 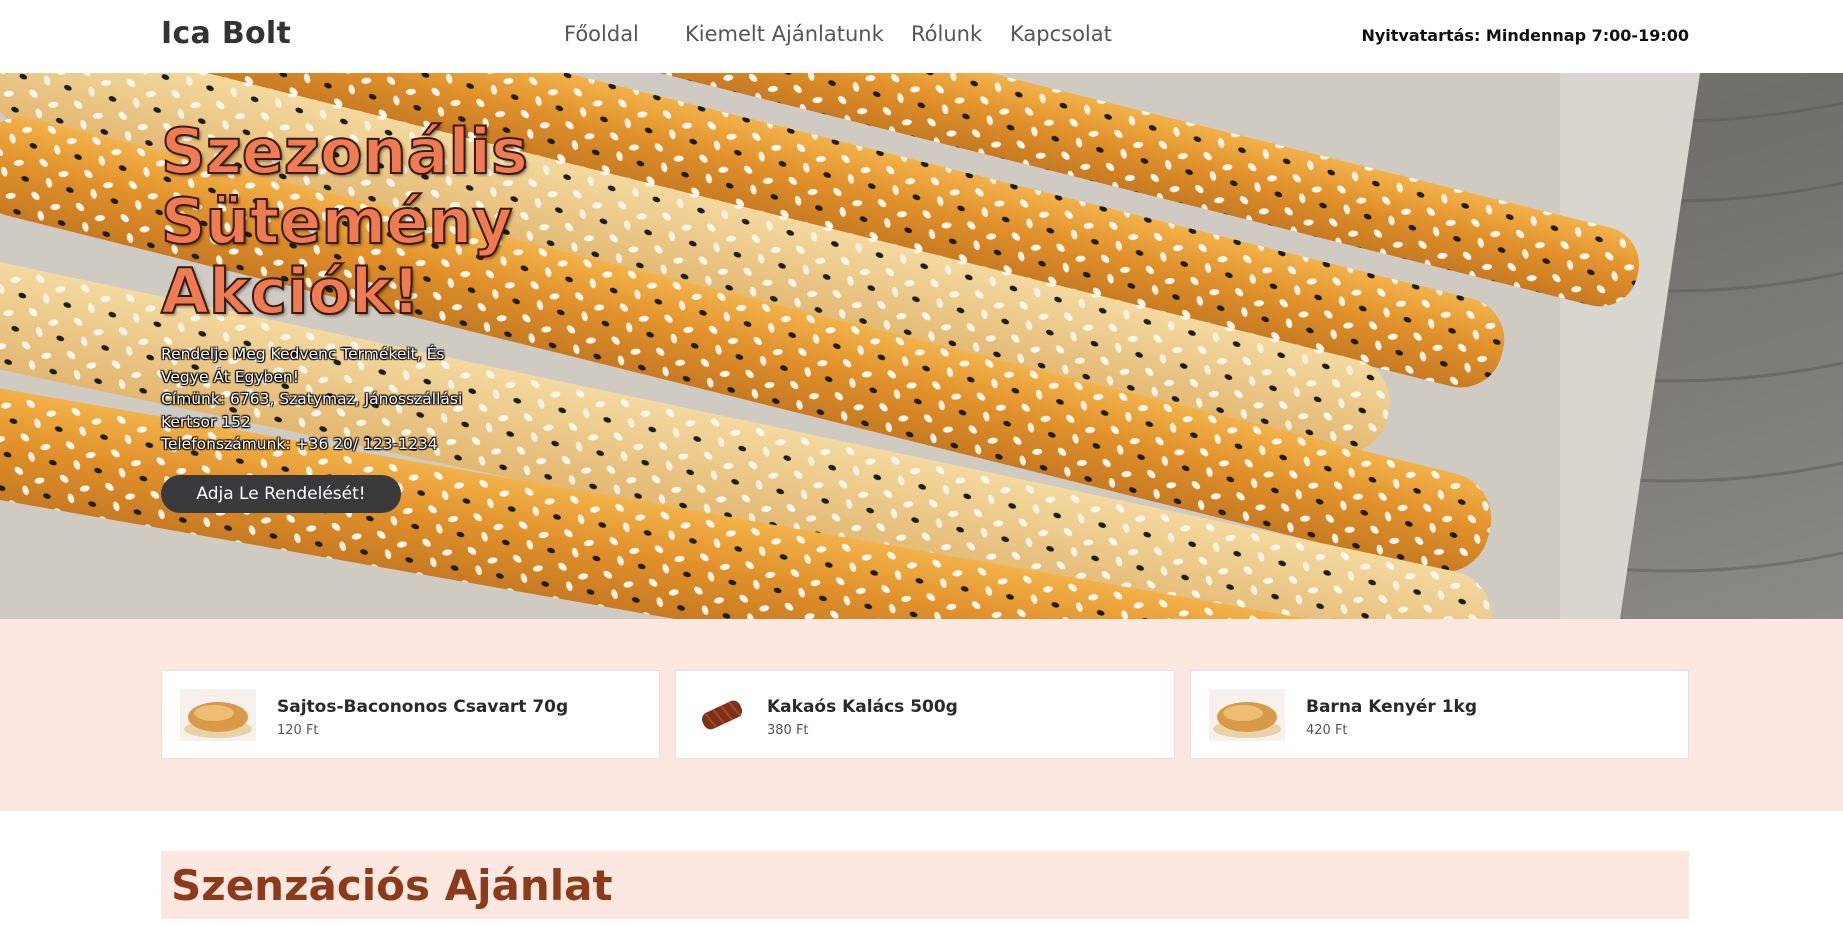 I want to click on product-name: Kakaós Kalács 500g, so click(x=862, y=707).